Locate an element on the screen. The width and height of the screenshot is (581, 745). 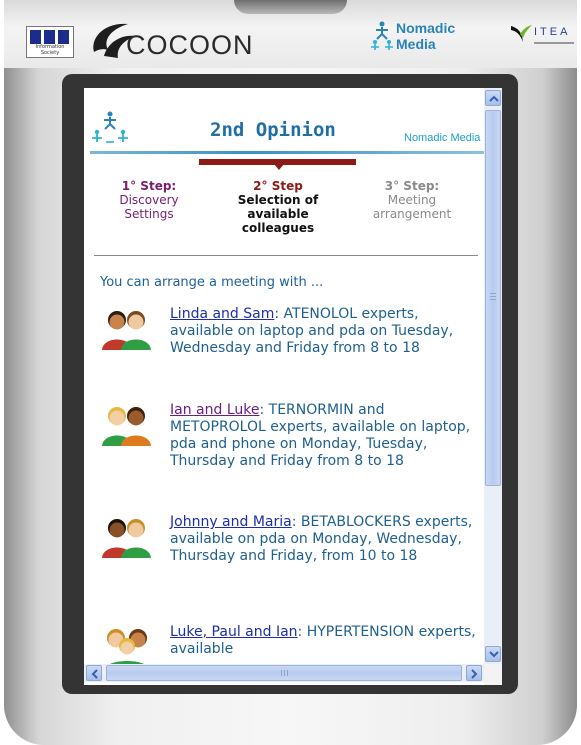
nomadic-word: Nomadic is located at coordinates (426, 28).